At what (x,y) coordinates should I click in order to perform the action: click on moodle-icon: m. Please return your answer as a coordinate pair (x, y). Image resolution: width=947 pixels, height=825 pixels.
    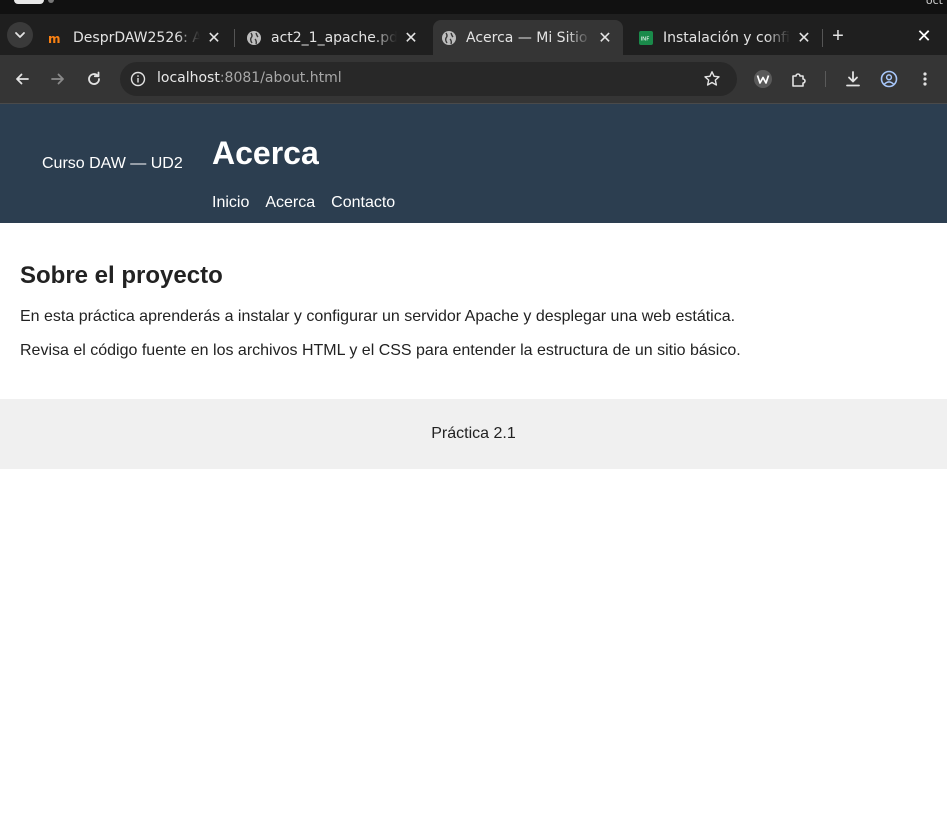
    Looking at the image, I should click on (56, 38).